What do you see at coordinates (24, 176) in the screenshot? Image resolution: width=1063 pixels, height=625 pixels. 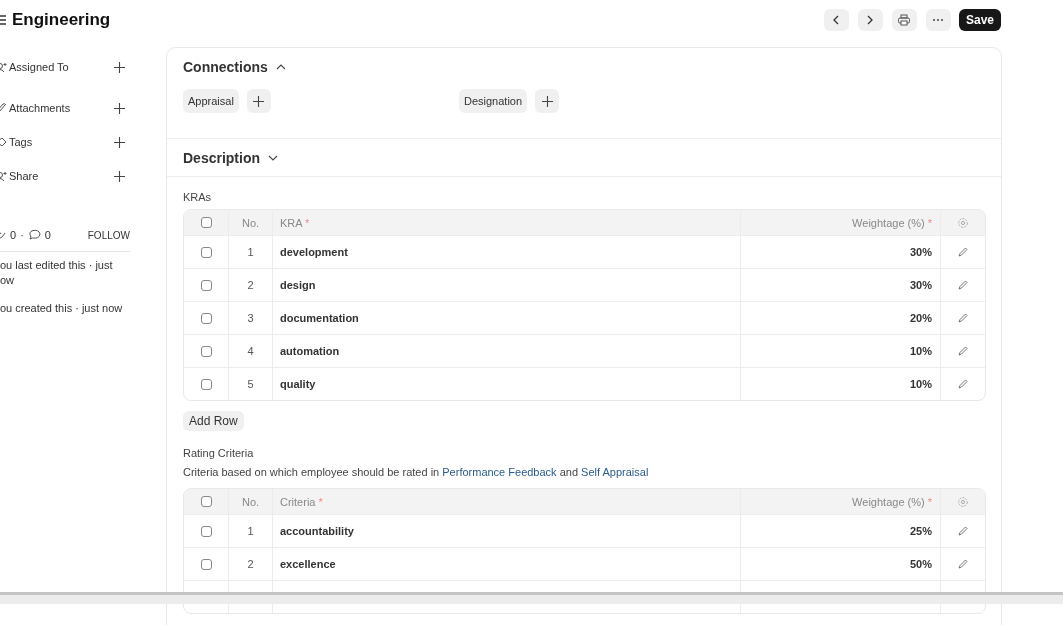 I see `sidebar-label: Share` at bounding box center [24, 176].